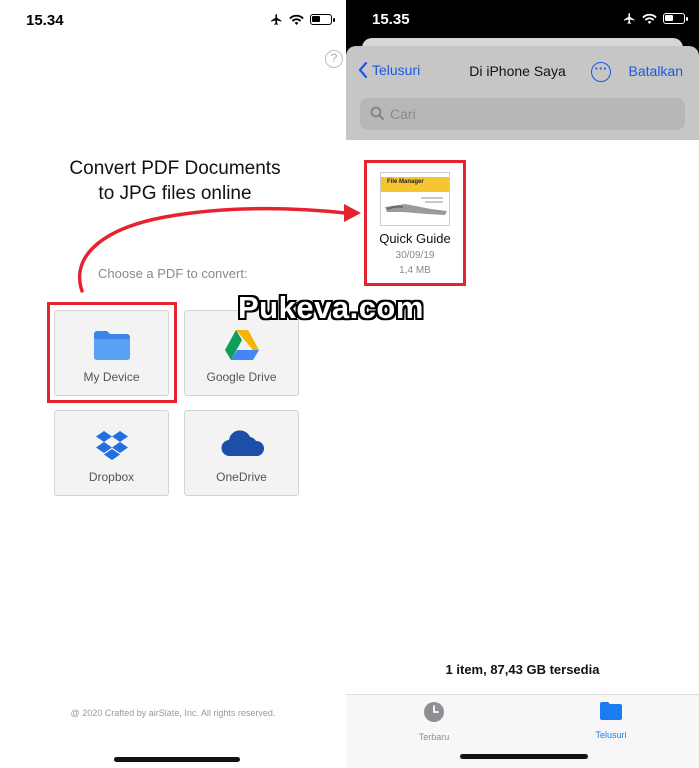 The image size is (699, 768). I want to click on status-time: 15.34, so click(45, 20).